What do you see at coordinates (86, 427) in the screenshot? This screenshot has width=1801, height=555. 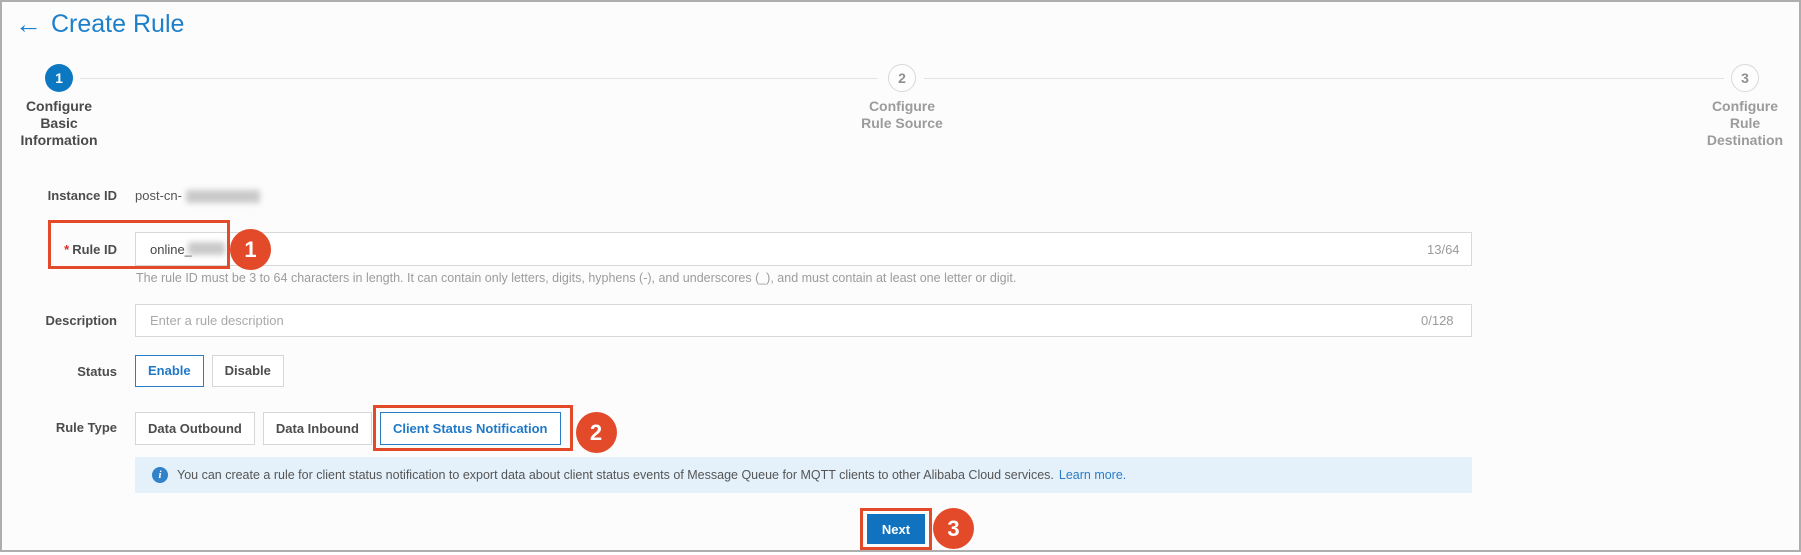 I see `rule-type-label: Rule Type` at bounding box center [86, 427].